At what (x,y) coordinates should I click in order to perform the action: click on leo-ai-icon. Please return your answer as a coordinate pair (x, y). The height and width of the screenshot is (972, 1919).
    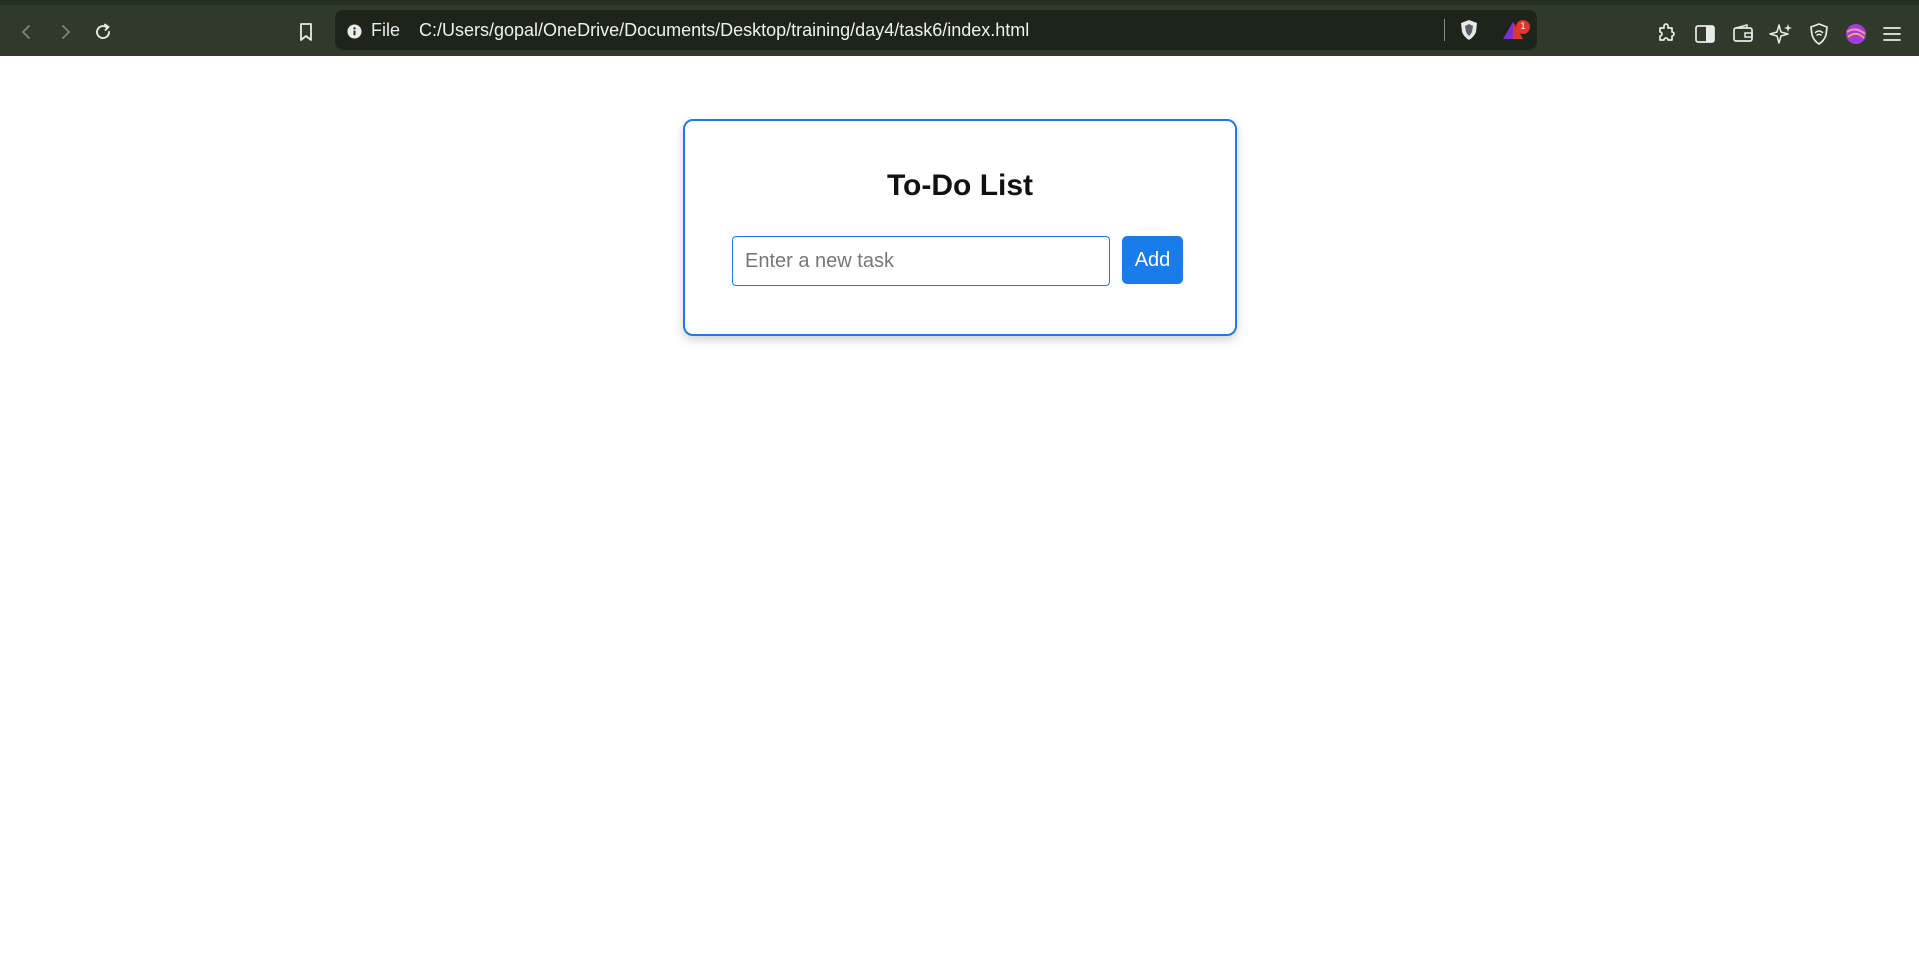
    Looking at the image, I should click on (1781, 34).